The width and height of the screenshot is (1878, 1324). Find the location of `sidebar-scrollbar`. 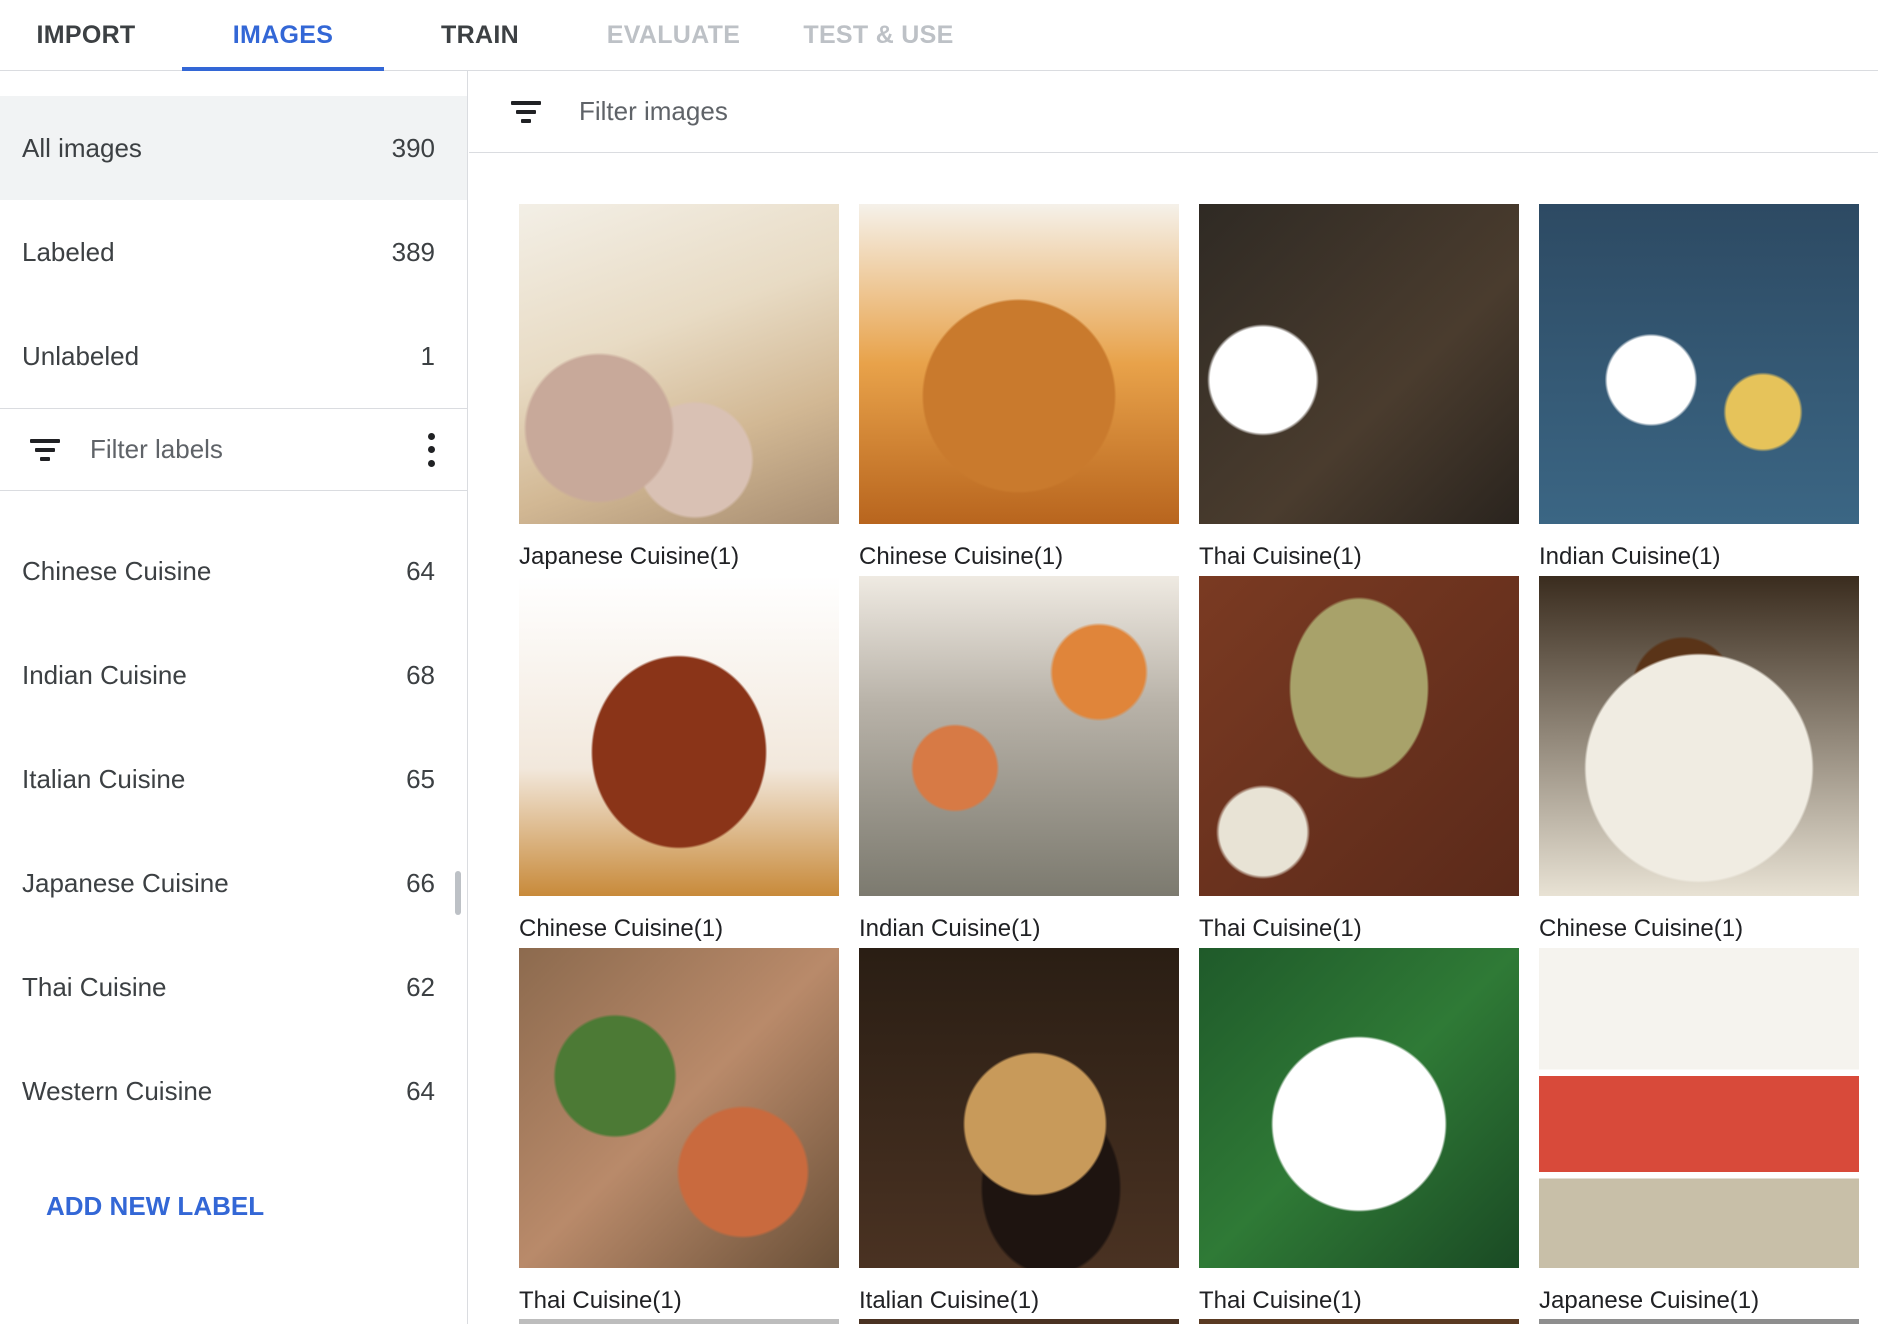

sidebar-scrollbar is located at coordinates (458, 893).